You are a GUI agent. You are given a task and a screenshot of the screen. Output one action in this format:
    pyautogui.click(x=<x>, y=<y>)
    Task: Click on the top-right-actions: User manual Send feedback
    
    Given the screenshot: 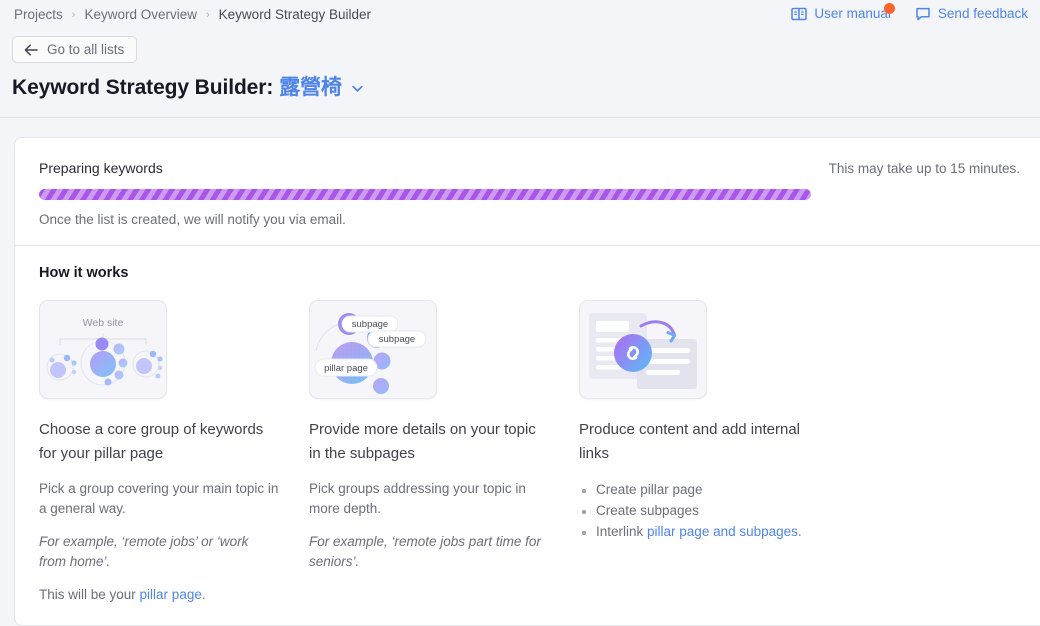 What is the action you would take?
    pyautogui.click(x=909, y=13)
    